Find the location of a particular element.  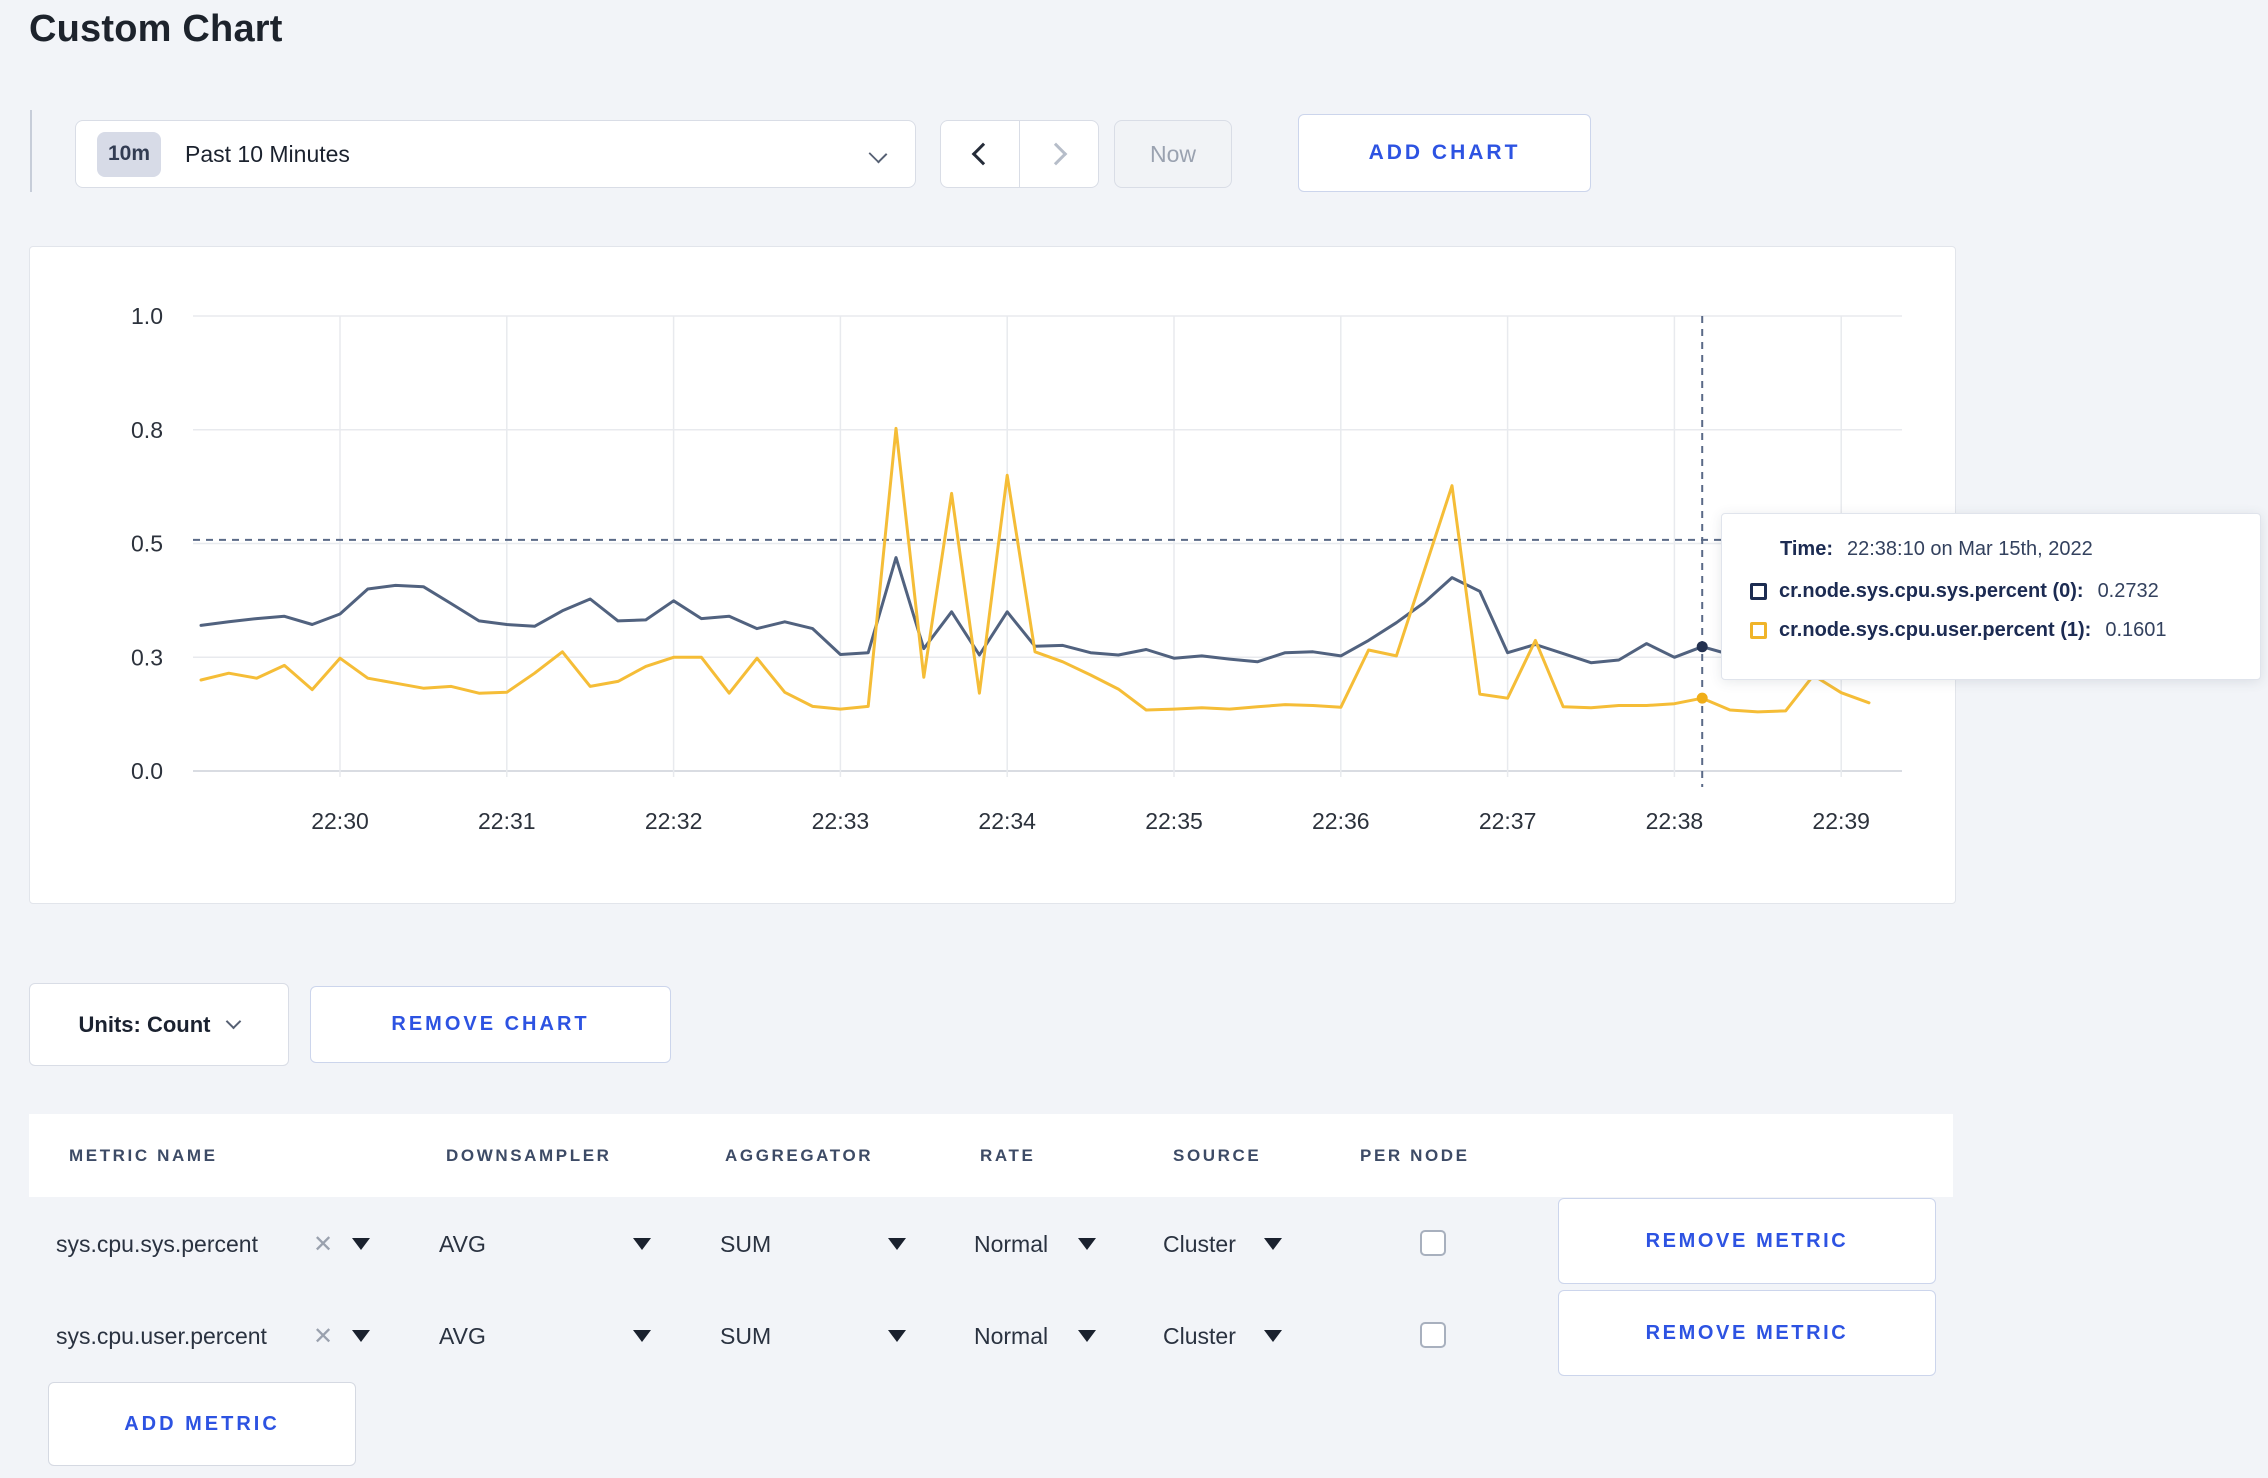

x-axis-tick-label: 22:36 is located at coordinates (1341, 821).